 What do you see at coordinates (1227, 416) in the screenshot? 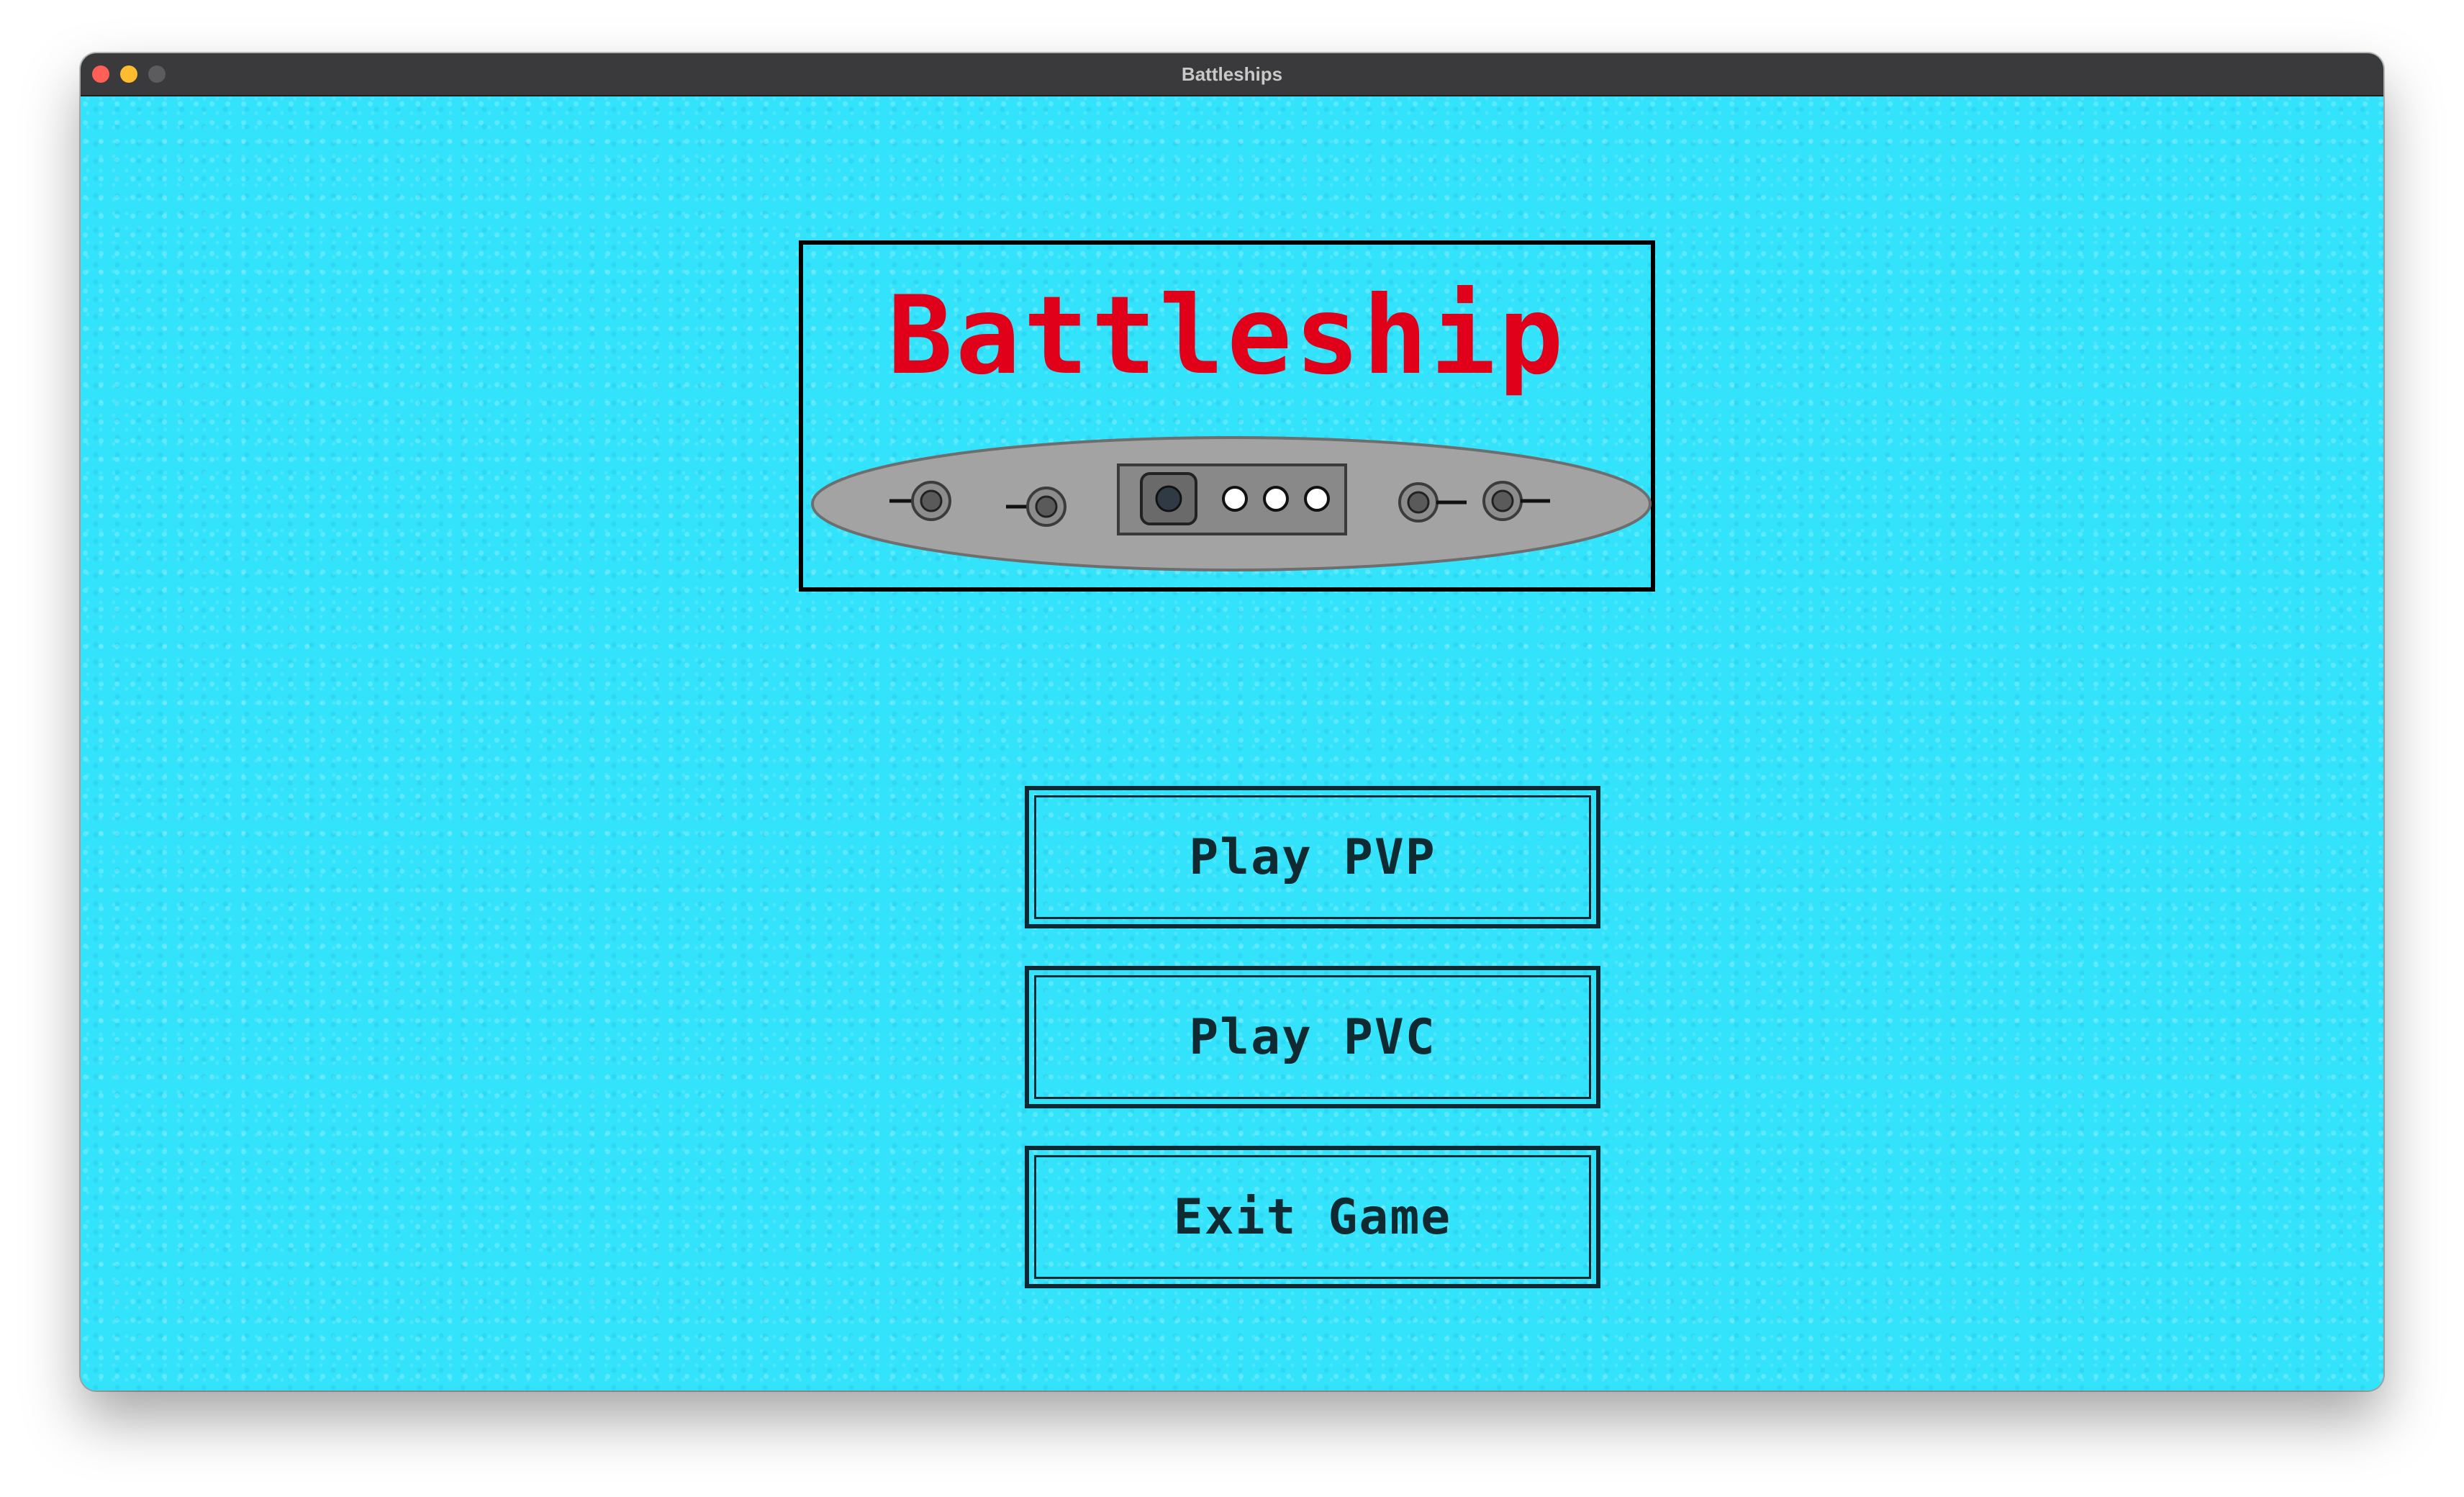
I see `logo-panel: Battleship` at bounding box center [1227, 416].